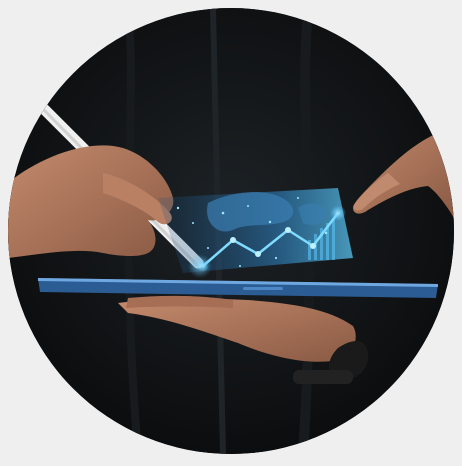 The width and height of the screenshot is (462, 466). What do you see at coordinates (263, 288) in the screenshot?
I see `tablet-button` at bounding box center [263, 288].